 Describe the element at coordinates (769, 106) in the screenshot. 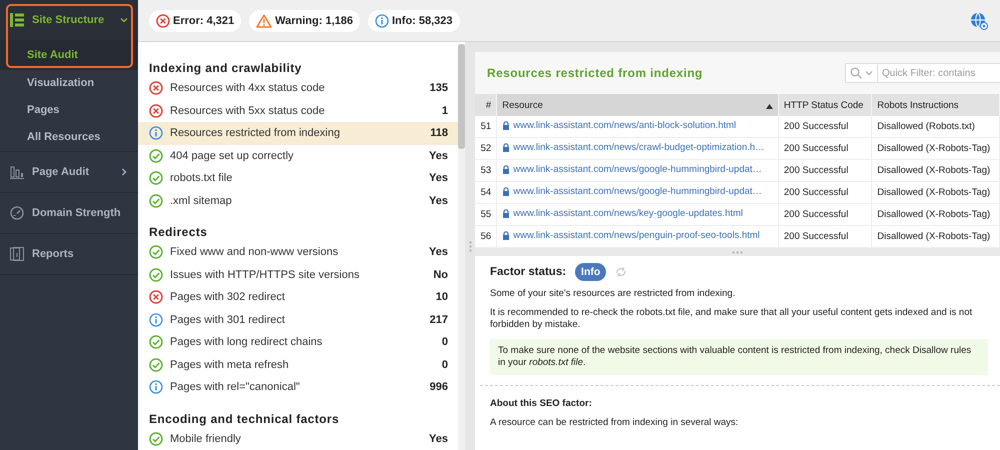

I see `sort-ascending-icon` at that location.